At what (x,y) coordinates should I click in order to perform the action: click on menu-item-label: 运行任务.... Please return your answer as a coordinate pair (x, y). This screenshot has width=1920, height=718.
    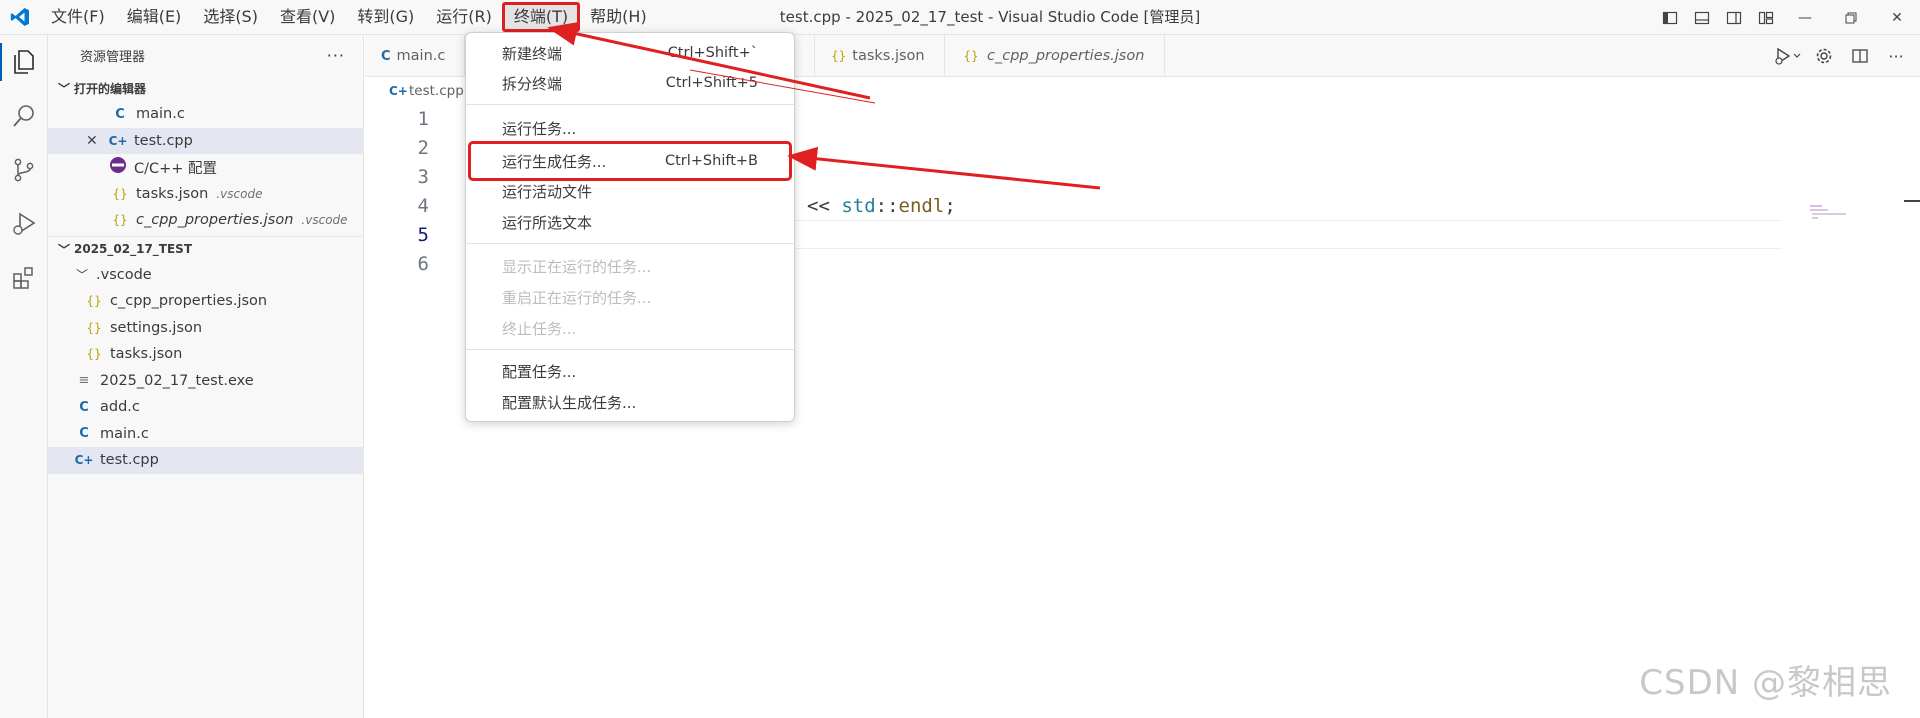
    Looking at the image, I should click on (539, 128).